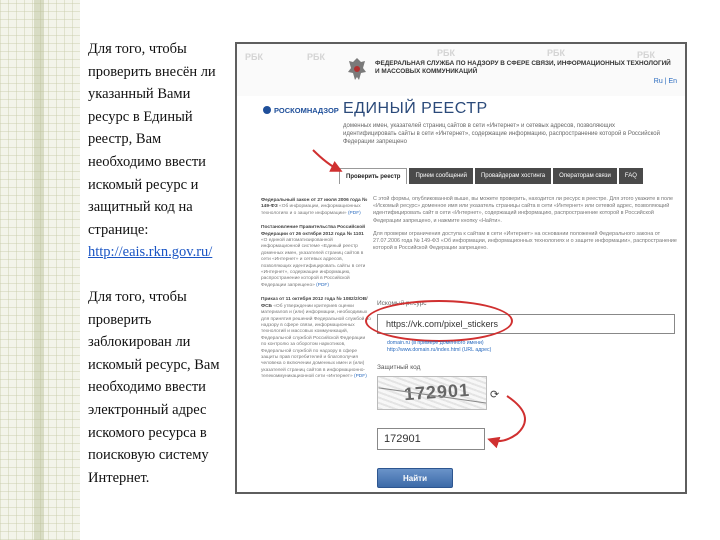 The image size is (720, 540). Describe the element at coordinates (506, 422) in the screenshot. I see `arrow-captcha-to-input` at that location.